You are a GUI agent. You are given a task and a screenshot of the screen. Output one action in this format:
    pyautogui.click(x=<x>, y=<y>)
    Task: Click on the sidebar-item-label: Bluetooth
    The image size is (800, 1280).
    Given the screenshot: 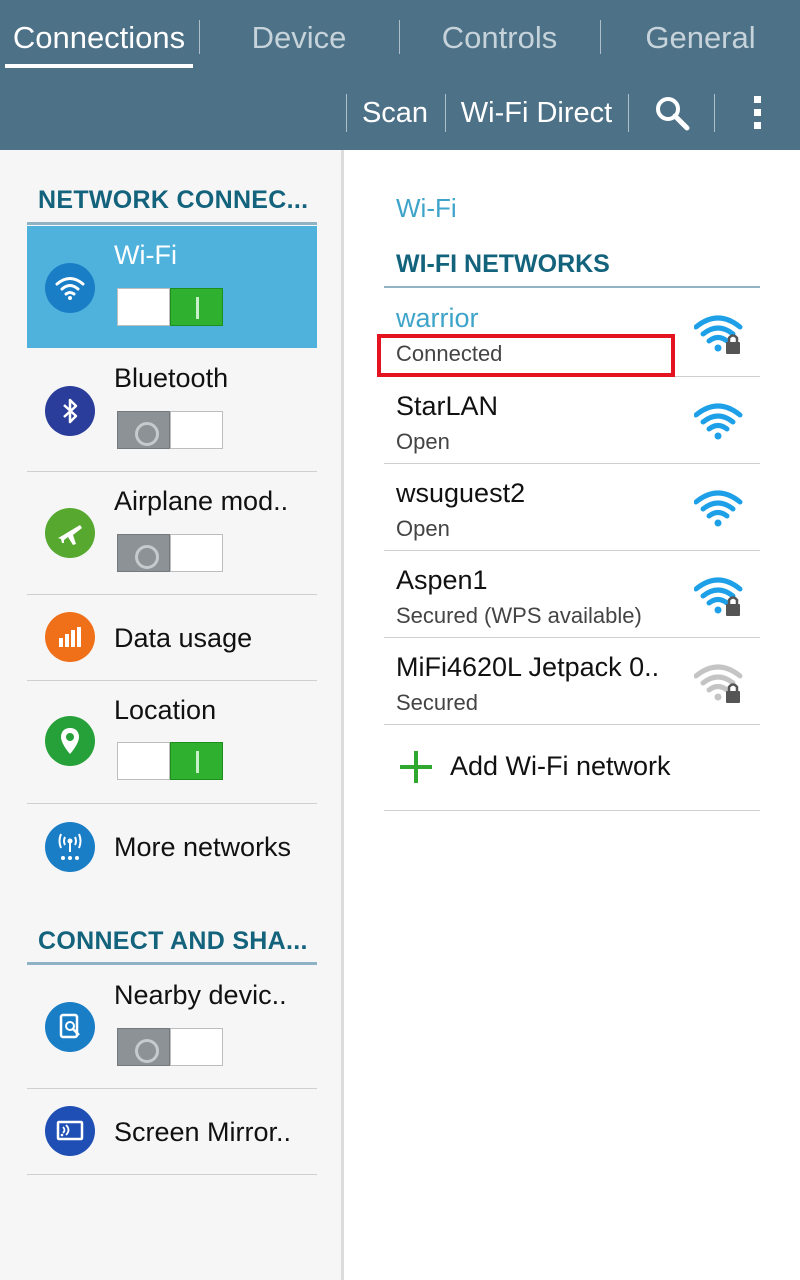 What is the action you would take?
    pyautogui.click(x=171, y=378)
    